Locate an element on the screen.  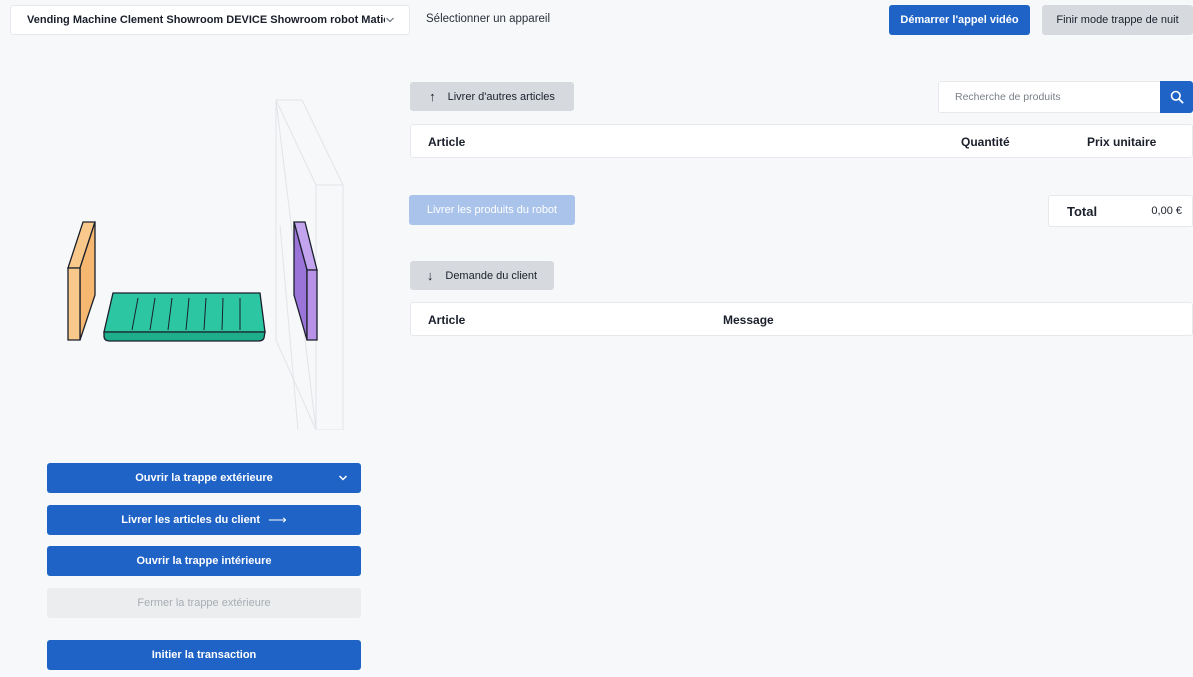
deliver-more-items-label: Livrer d'autres articles is located at coordinates (501, 96).